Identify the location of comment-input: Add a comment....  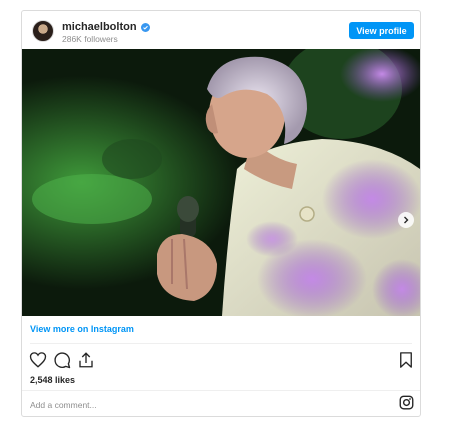
(63, 405).